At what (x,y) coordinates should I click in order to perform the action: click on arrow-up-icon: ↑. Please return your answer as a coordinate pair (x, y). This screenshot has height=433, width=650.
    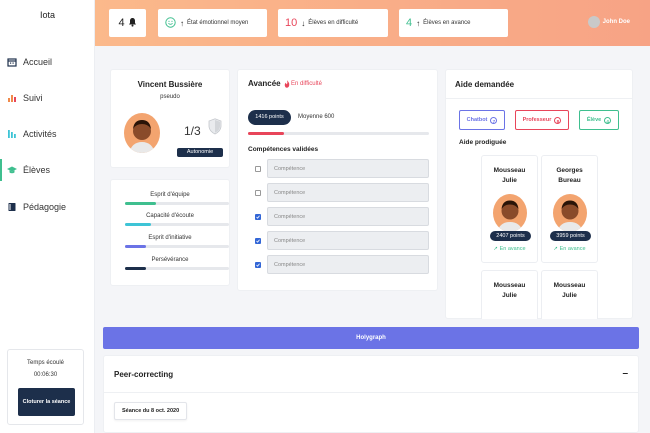
    Looking at the image, I should click on (418, 23).